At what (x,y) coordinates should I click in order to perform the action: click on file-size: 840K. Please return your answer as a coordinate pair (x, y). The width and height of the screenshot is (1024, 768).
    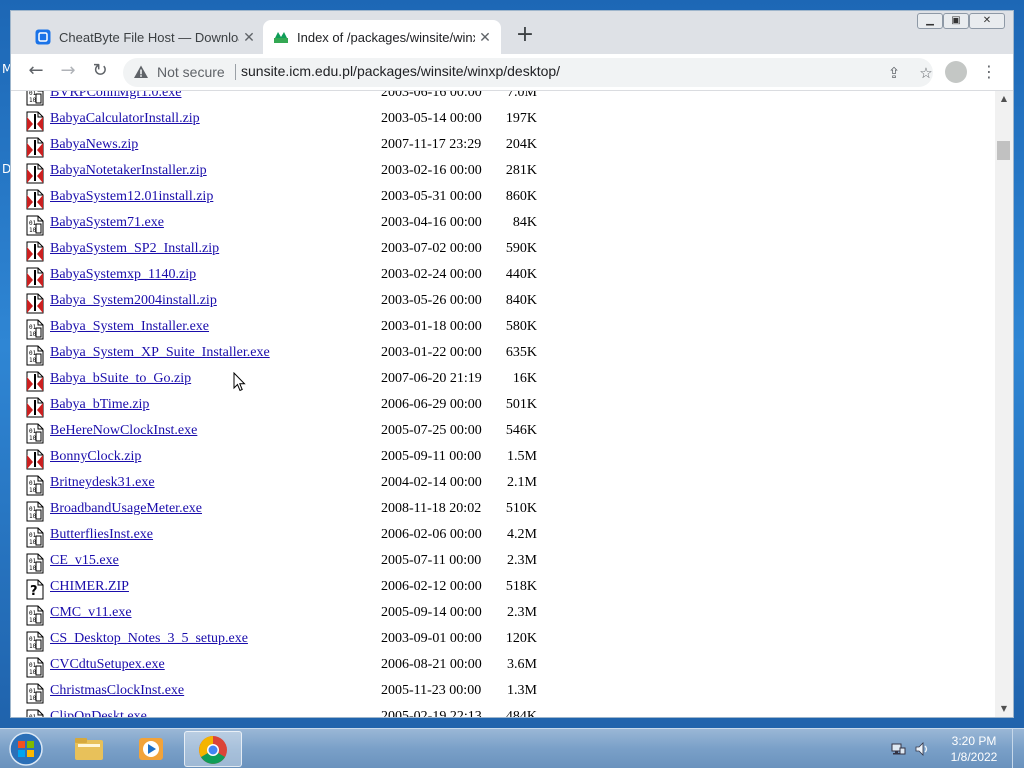
    Looking at the image, I should click on (521, 300).